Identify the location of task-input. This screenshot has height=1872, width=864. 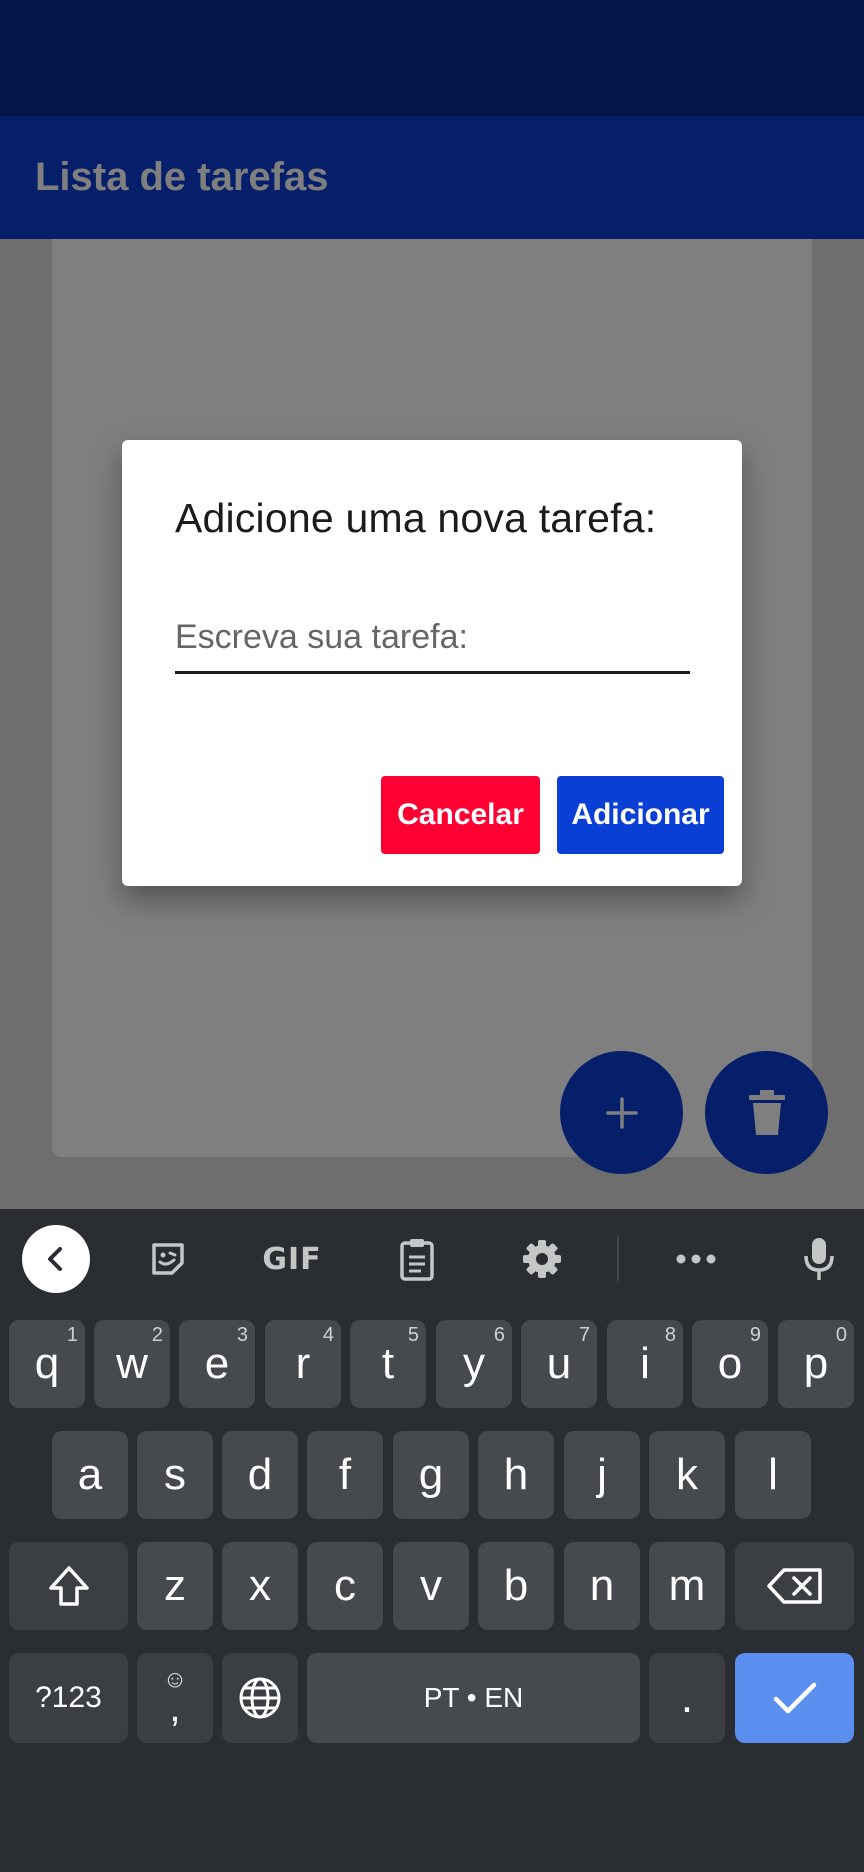
(432, 643).